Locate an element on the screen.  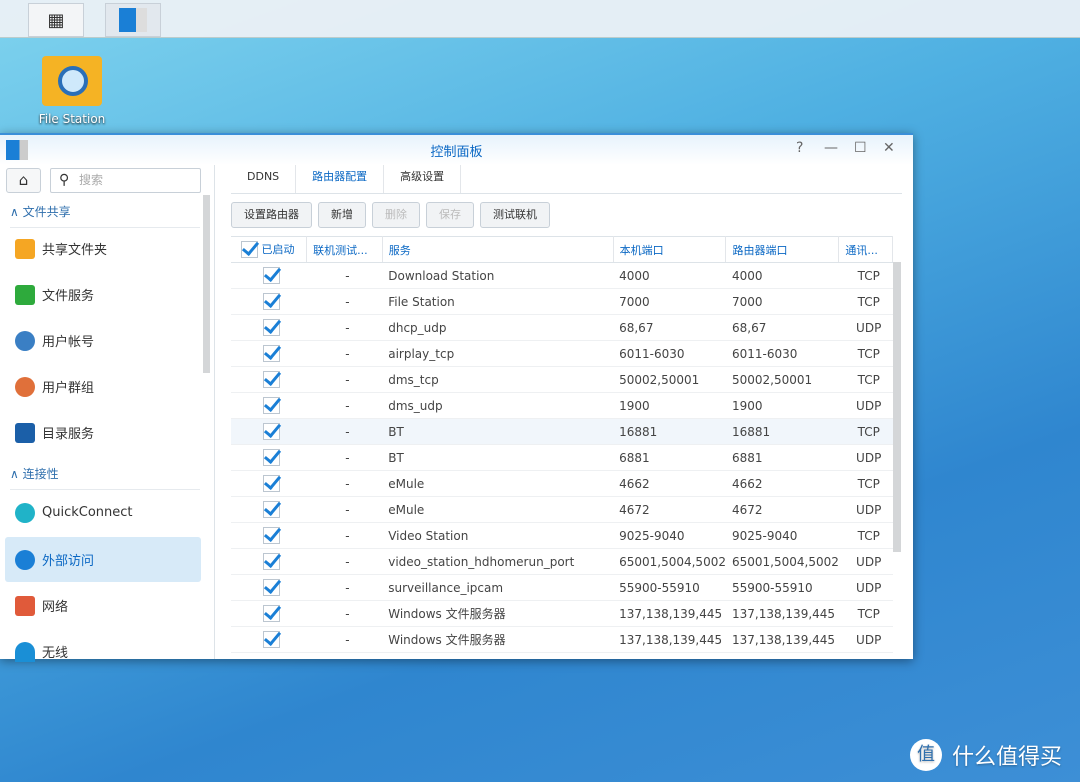
sidebar-item-group: 用户群组 is located at coordinates (103, 386).